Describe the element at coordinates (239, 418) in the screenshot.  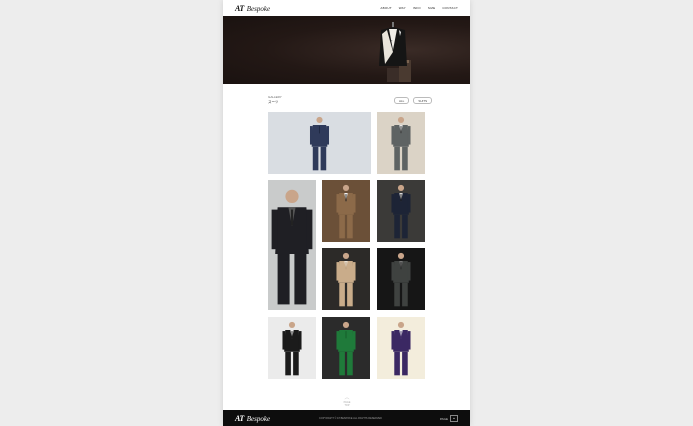
I see `footer-logo-mark: AT` at that location.